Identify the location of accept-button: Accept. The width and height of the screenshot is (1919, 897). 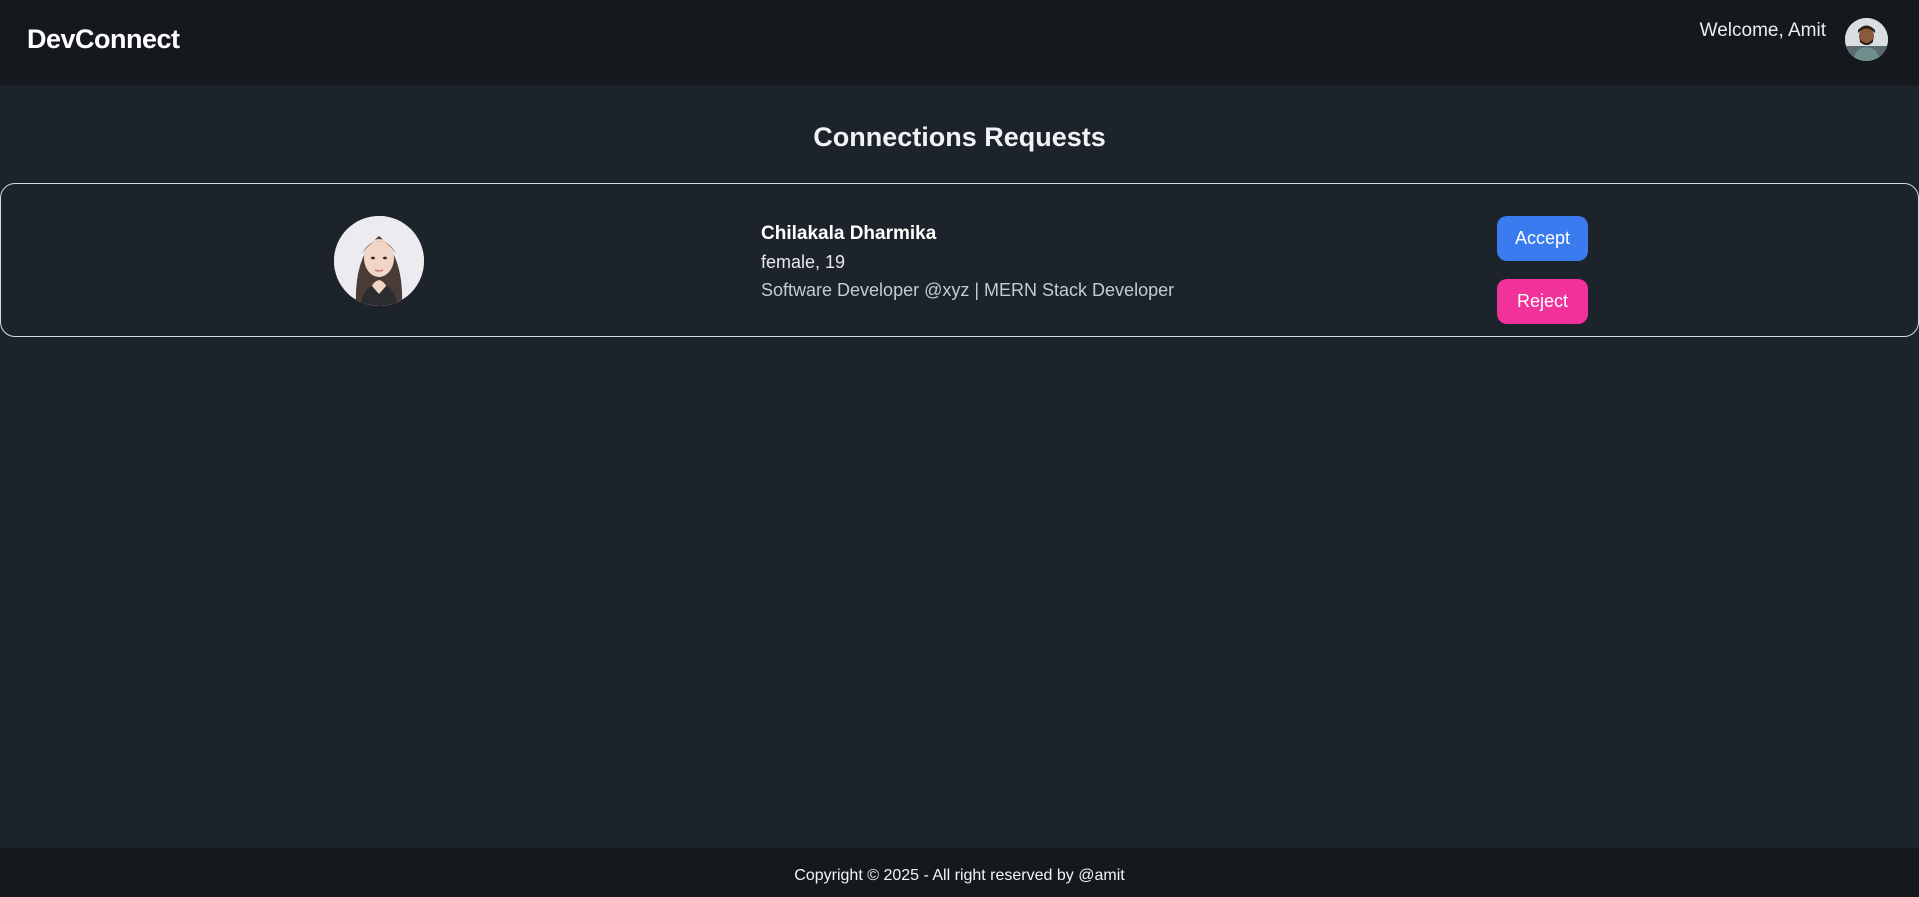
(1542, 238).